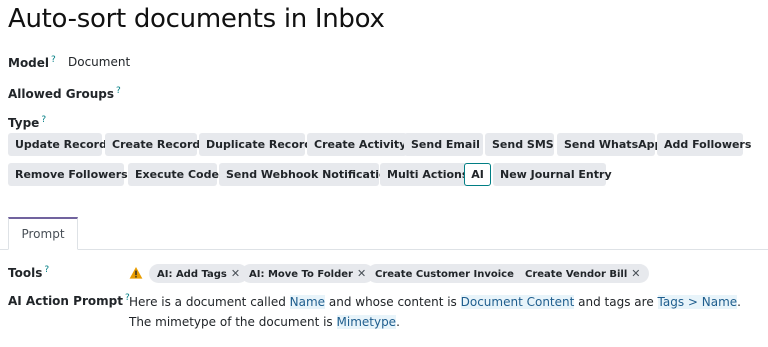  What do you see at coordinates (517, 302) in the screenshot?
I see `prompt-field-document-content: Document Content` at bounding box center [517, 302].